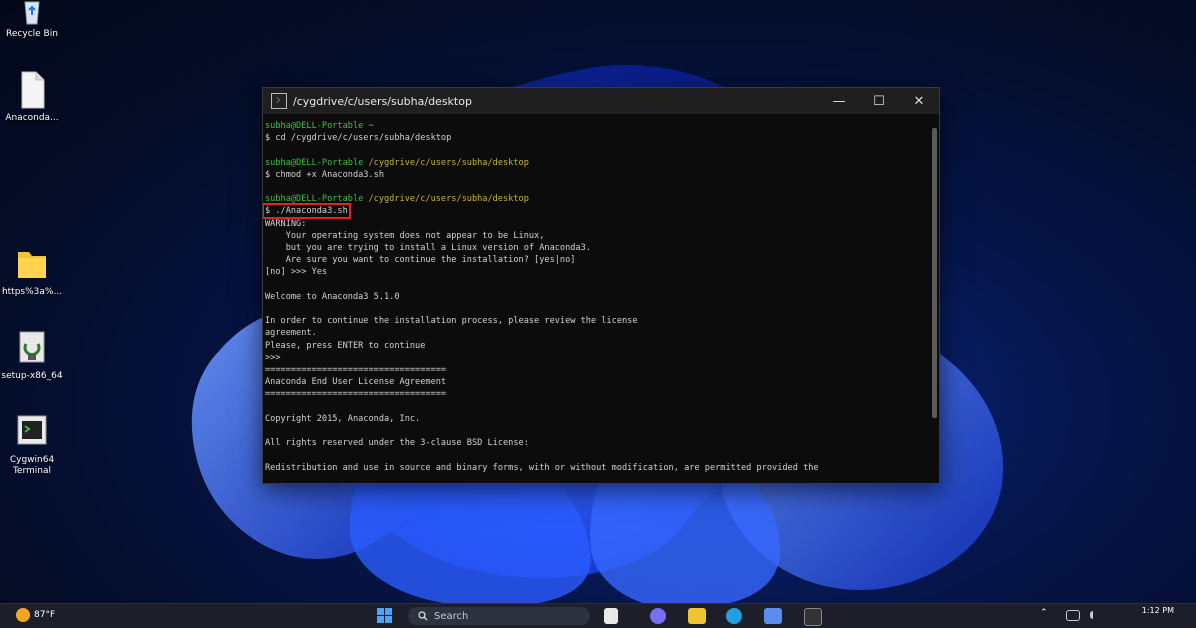 Image resolution: width=1196 pixels, height=628 pixels. Describe the element at coordinates (697, 616) in the screenshot. I see `file-explorer-icon` at that location.